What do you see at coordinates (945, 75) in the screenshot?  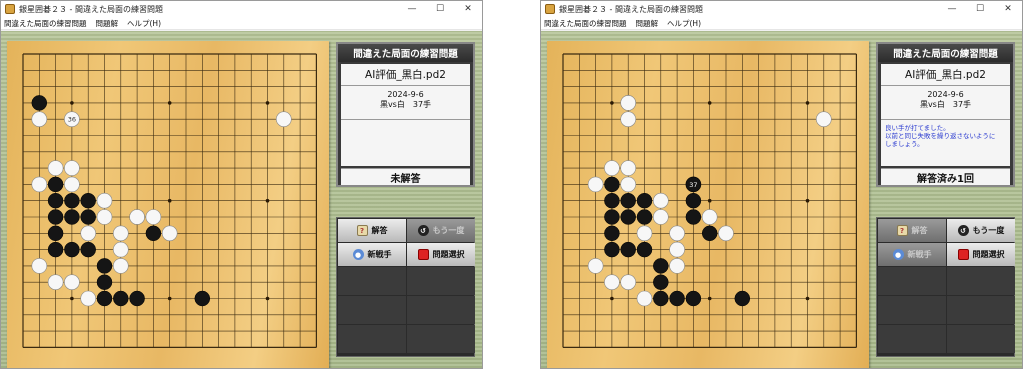 I see `problem-file-name: AI評価_黒白.pd2` at bounding box center [945, 75].